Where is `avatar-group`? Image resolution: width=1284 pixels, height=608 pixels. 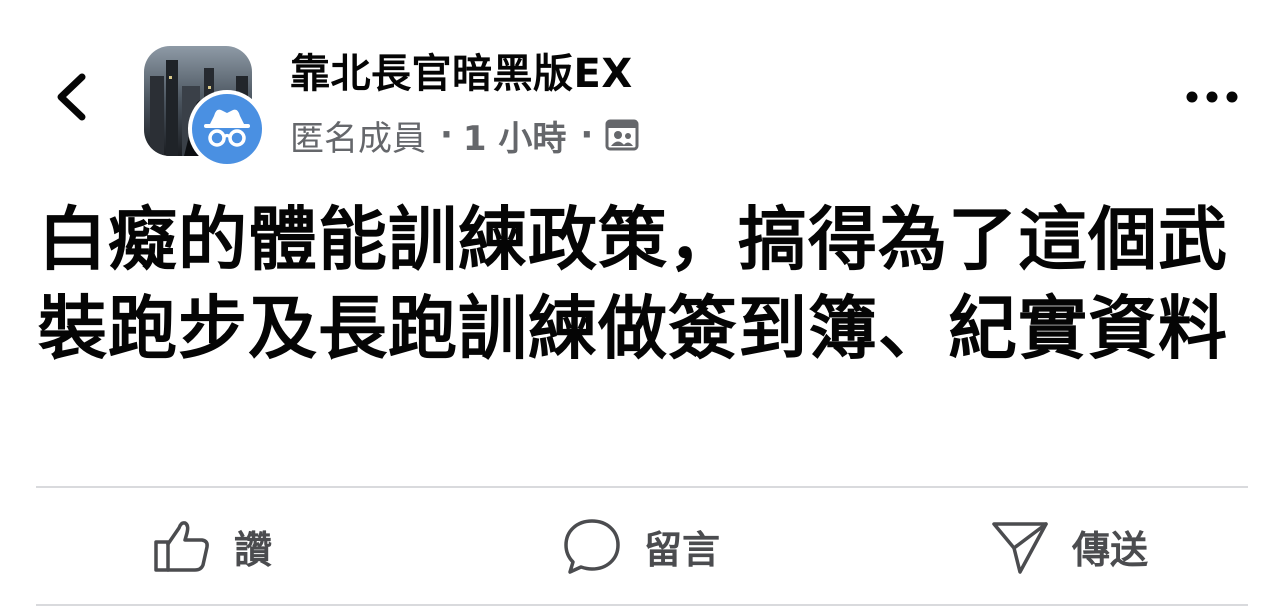
avatar-group is located at coordinates (206, 108).